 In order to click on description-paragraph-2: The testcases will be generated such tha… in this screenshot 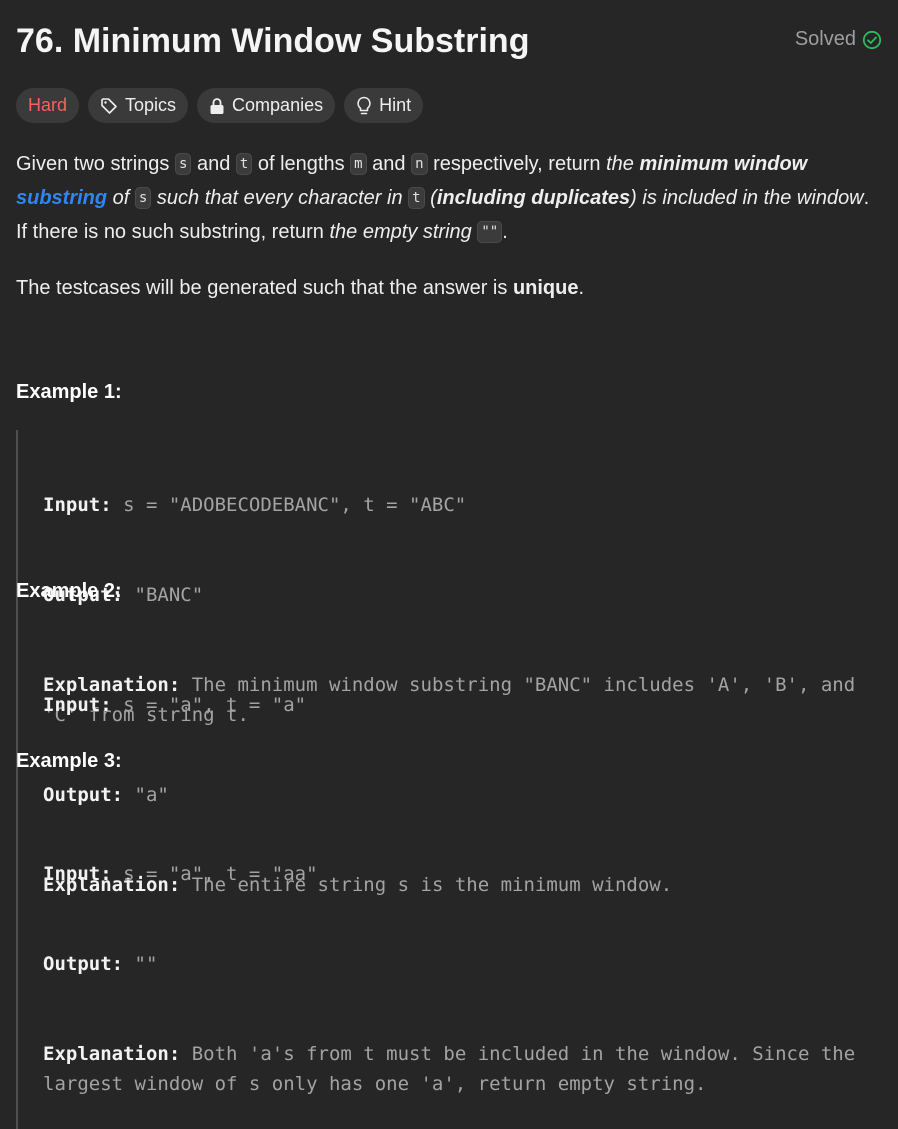, I will do `click(446, 288)`.